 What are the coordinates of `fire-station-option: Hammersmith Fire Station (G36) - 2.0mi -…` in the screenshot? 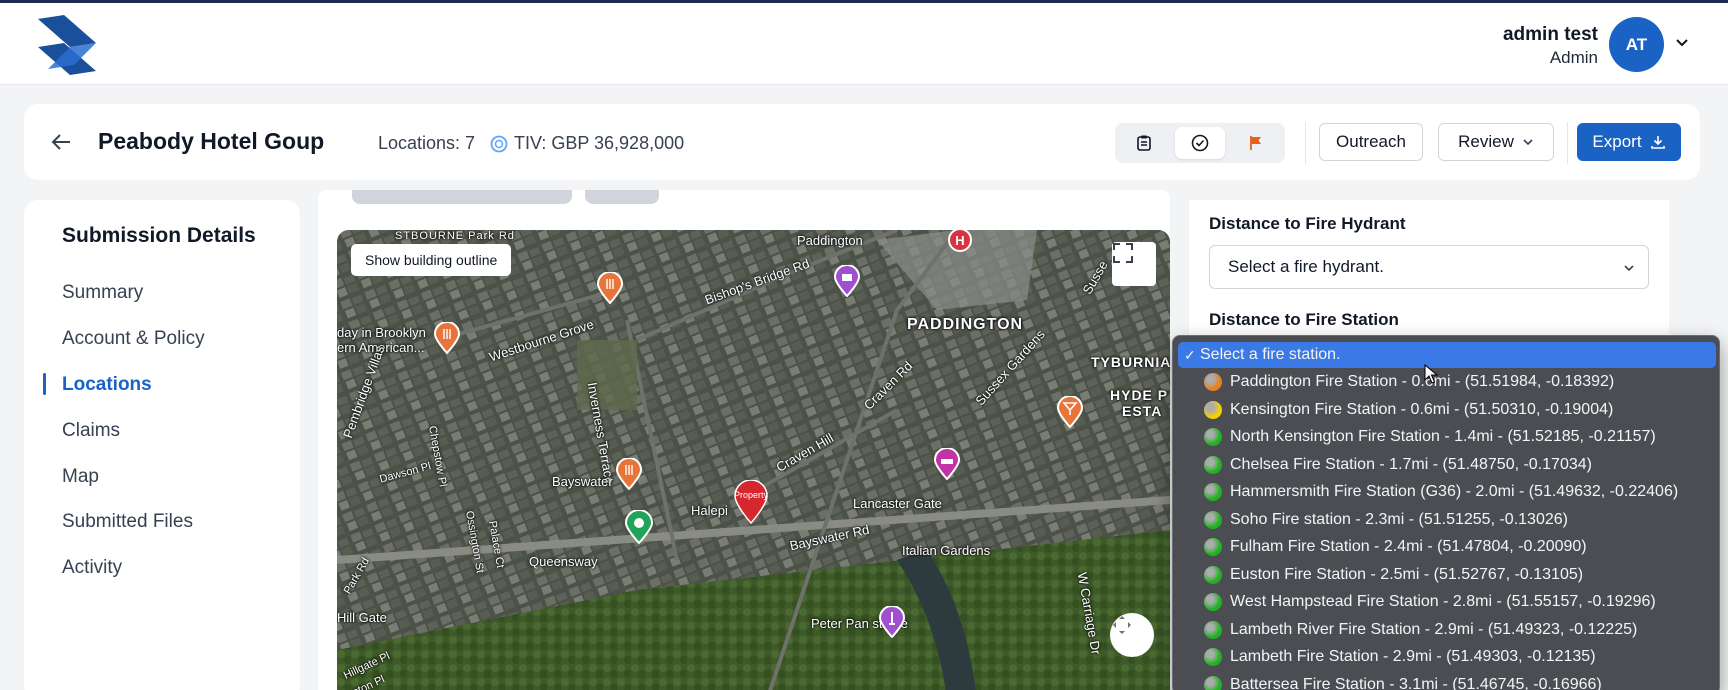 It's located at (1447, 492).